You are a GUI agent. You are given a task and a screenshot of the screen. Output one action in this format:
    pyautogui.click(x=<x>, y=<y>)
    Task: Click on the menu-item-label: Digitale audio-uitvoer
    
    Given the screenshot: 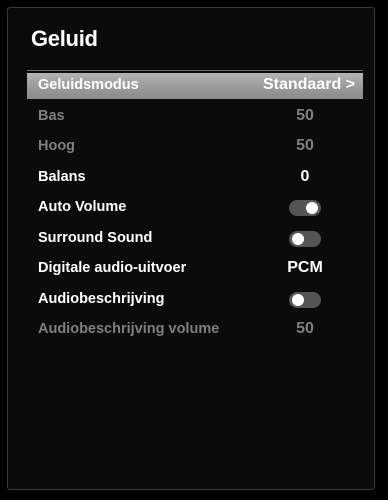 What is the action you would take?
    pyautogui.click(x=112, y=268)
    